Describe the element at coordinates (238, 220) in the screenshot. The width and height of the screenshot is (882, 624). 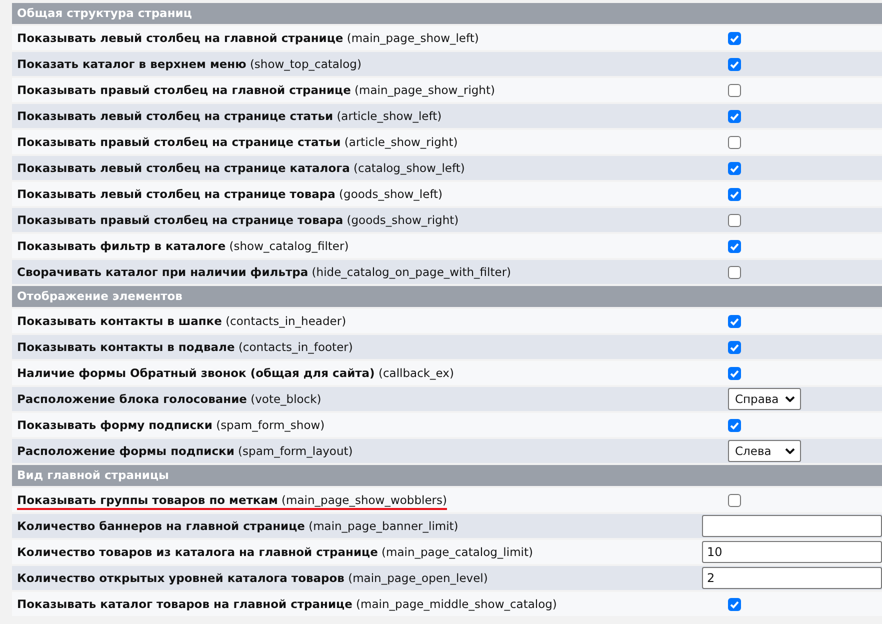
I see `setting-label: Показывать правый столбец на странице товара (goods_show_right)` at that location.